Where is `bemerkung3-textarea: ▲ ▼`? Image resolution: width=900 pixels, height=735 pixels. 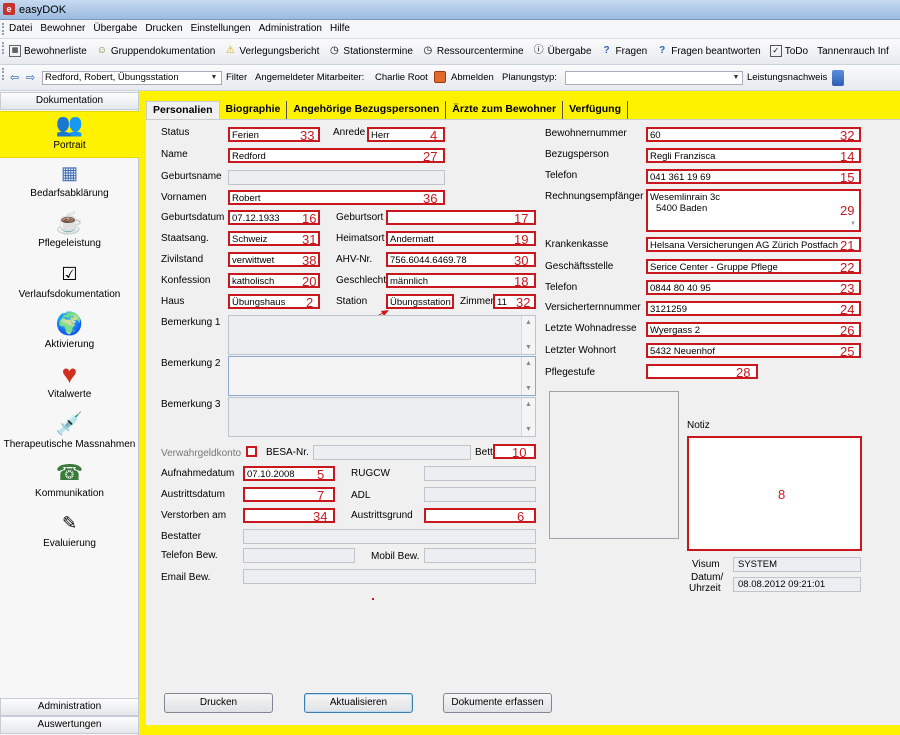
bemerkung3-textarea: ▲ ▼ is located at coordinates (382, 417).